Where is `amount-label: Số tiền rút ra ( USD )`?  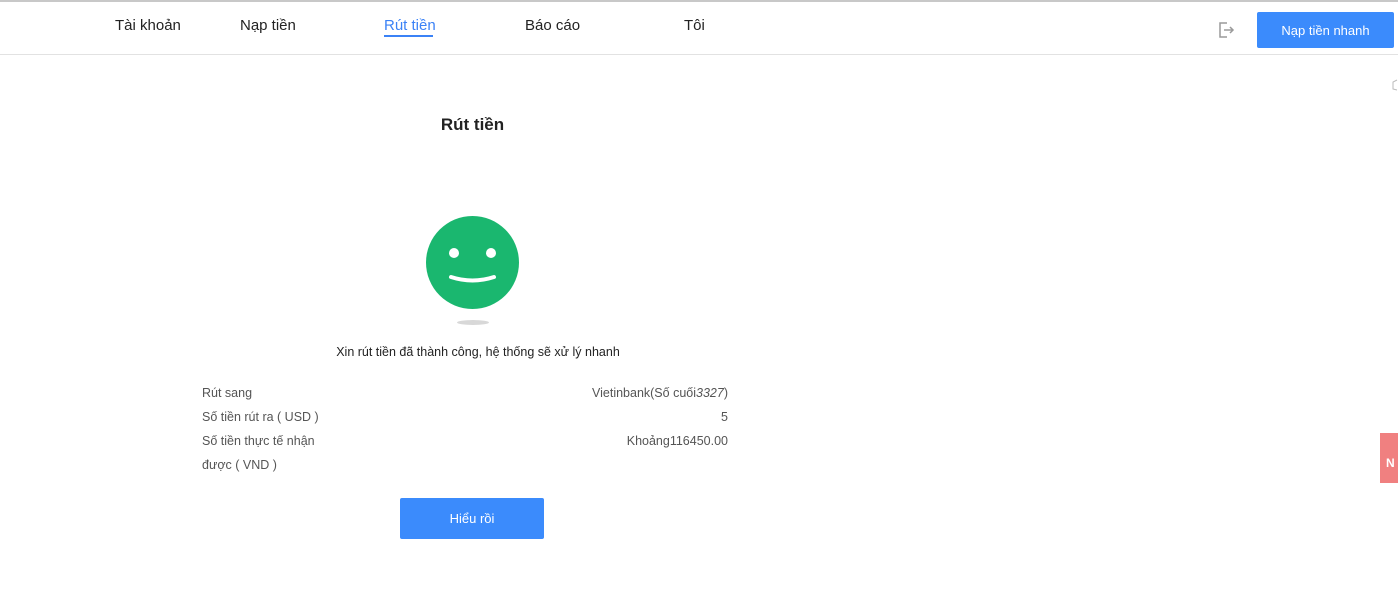
amount-label: Số tiền rút ra ( USD ) is located at coordinates (260, 417).